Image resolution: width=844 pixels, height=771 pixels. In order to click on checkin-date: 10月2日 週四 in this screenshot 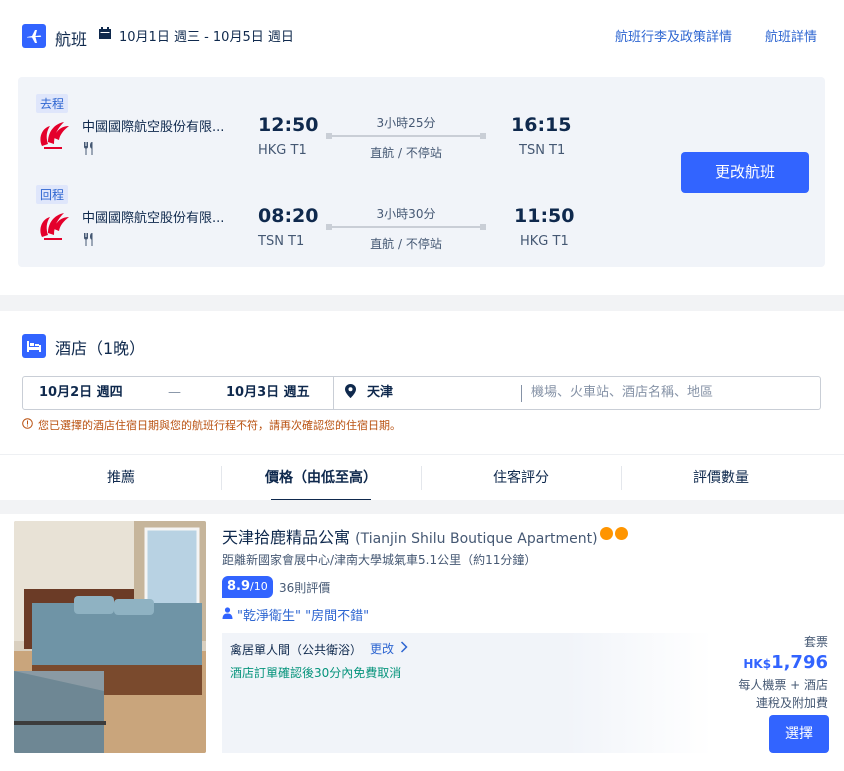, I will do `click(81, 393)`.